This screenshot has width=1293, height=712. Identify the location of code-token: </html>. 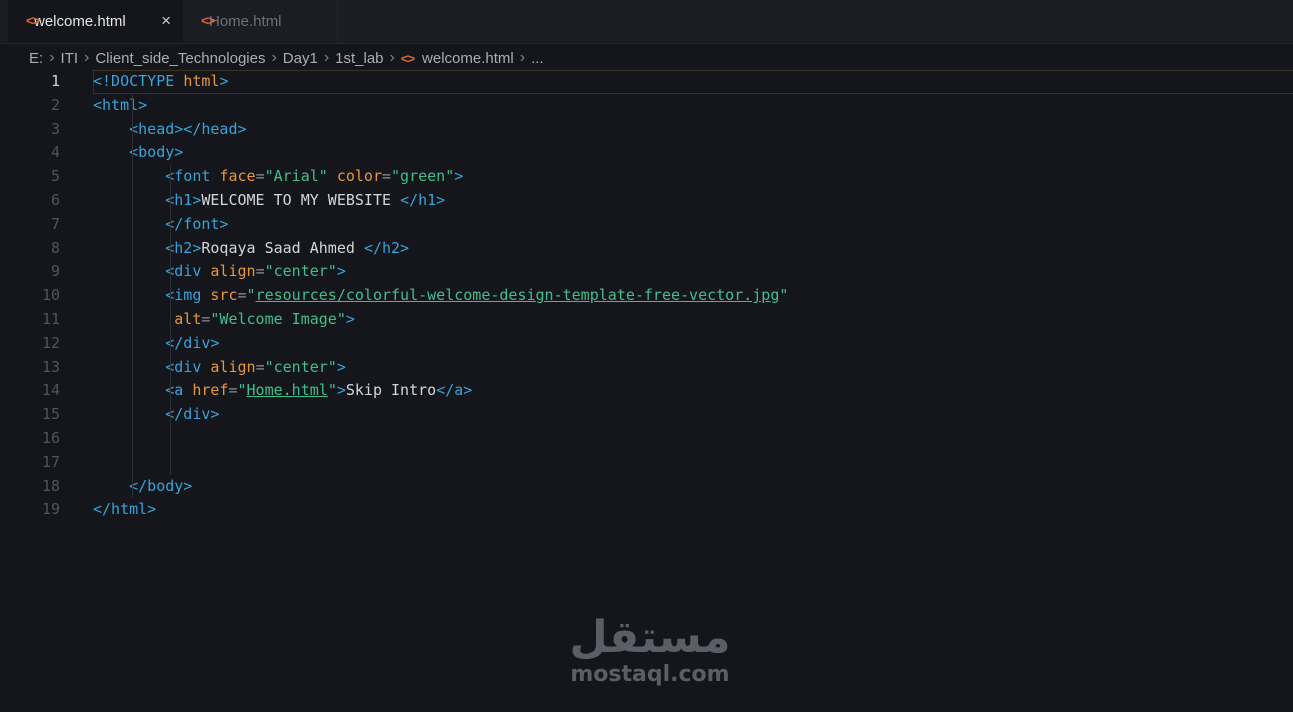
(125, 509).